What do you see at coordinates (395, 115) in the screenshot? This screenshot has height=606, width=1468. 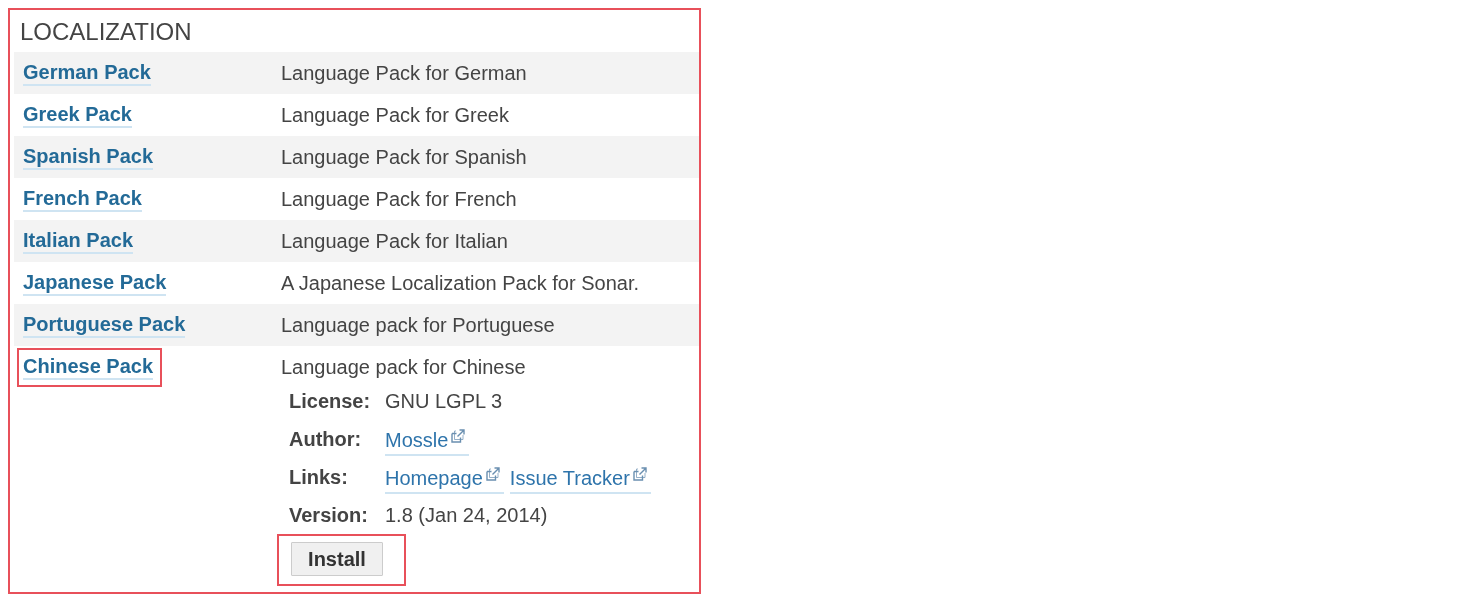 I see `pack-description: Language Pack for Greek` at bounding box center [395, 115].